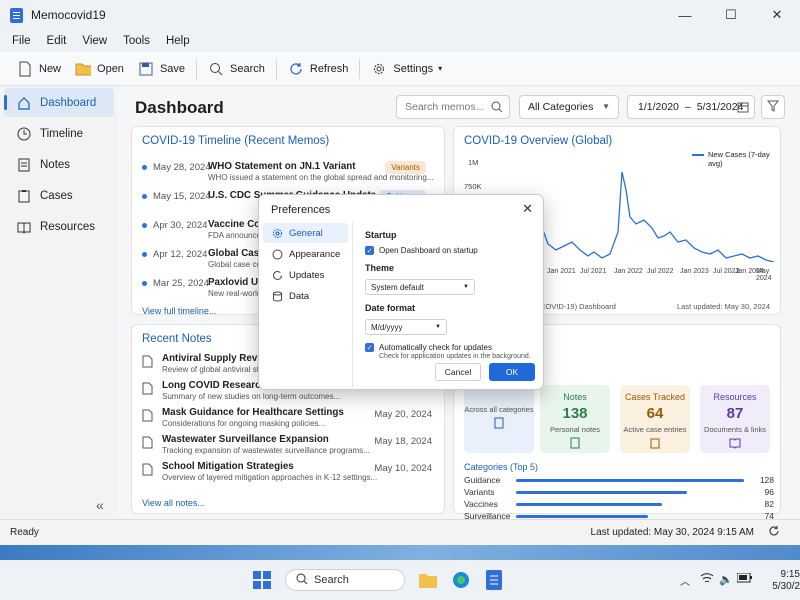  Describe the element at coordinates (428, 581) in the screenshot. I see `file-explorer-icon` at that location.